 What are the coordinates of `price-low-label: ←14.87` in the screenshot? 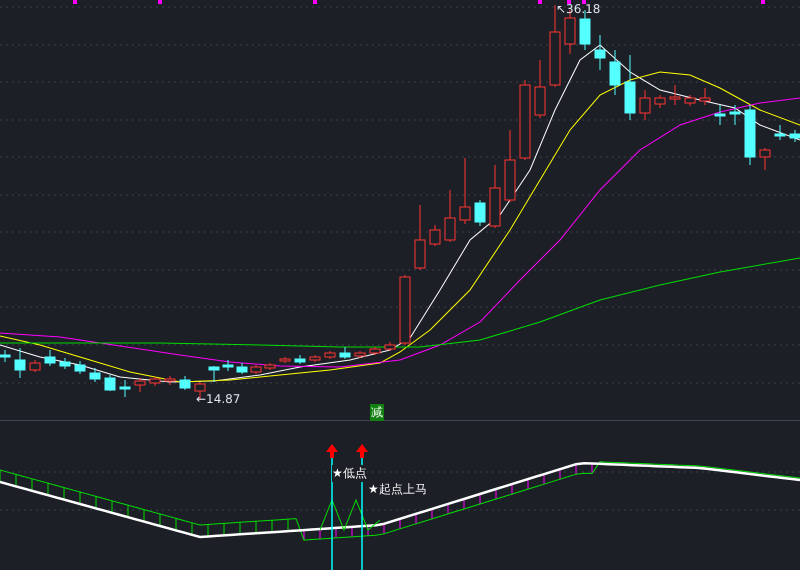 It's located at (218, 399).